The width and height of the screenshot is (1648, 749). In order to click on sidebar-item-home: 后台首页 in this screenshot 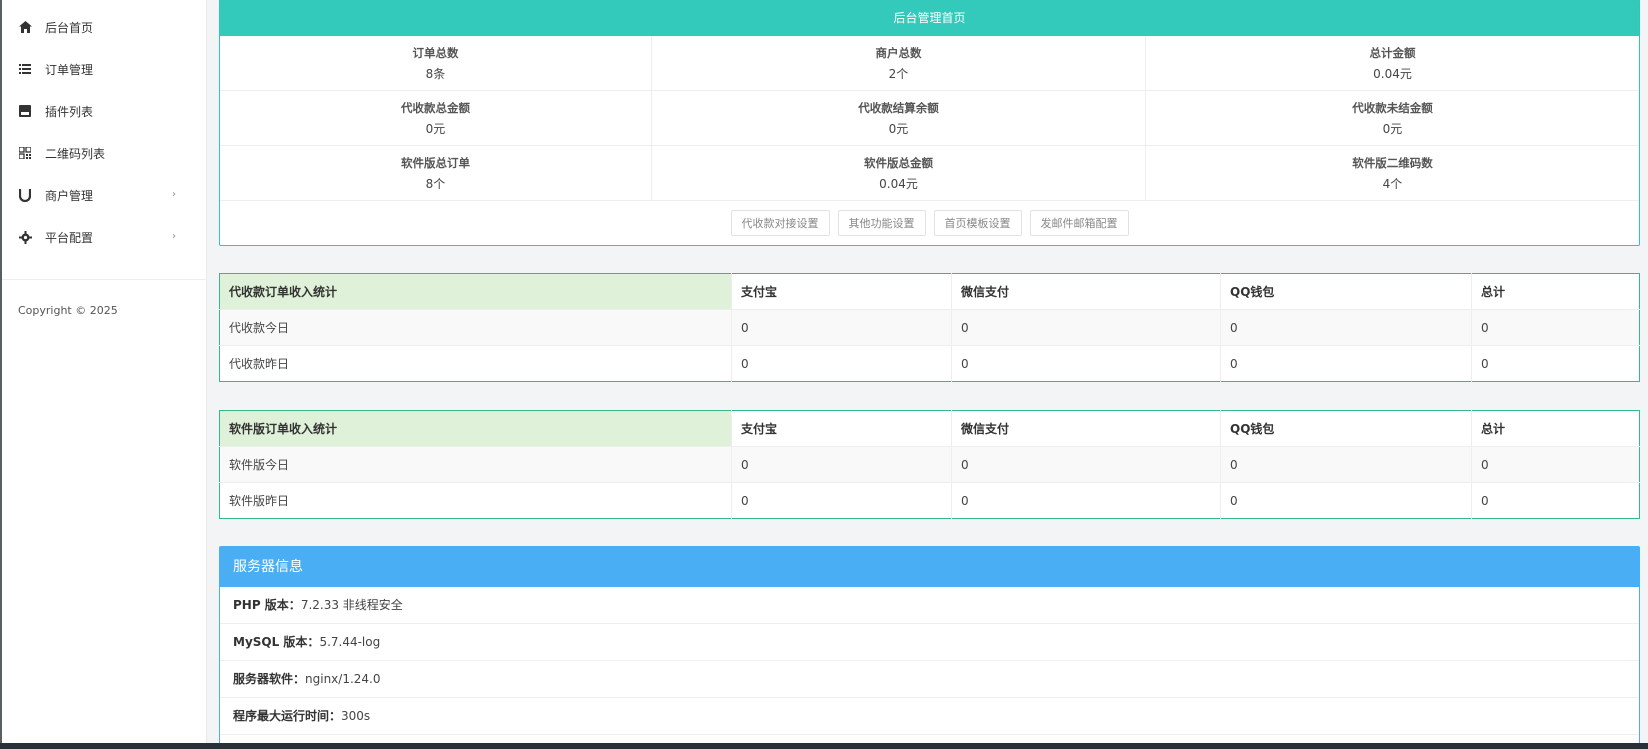, I will do `click(104, 27)`.